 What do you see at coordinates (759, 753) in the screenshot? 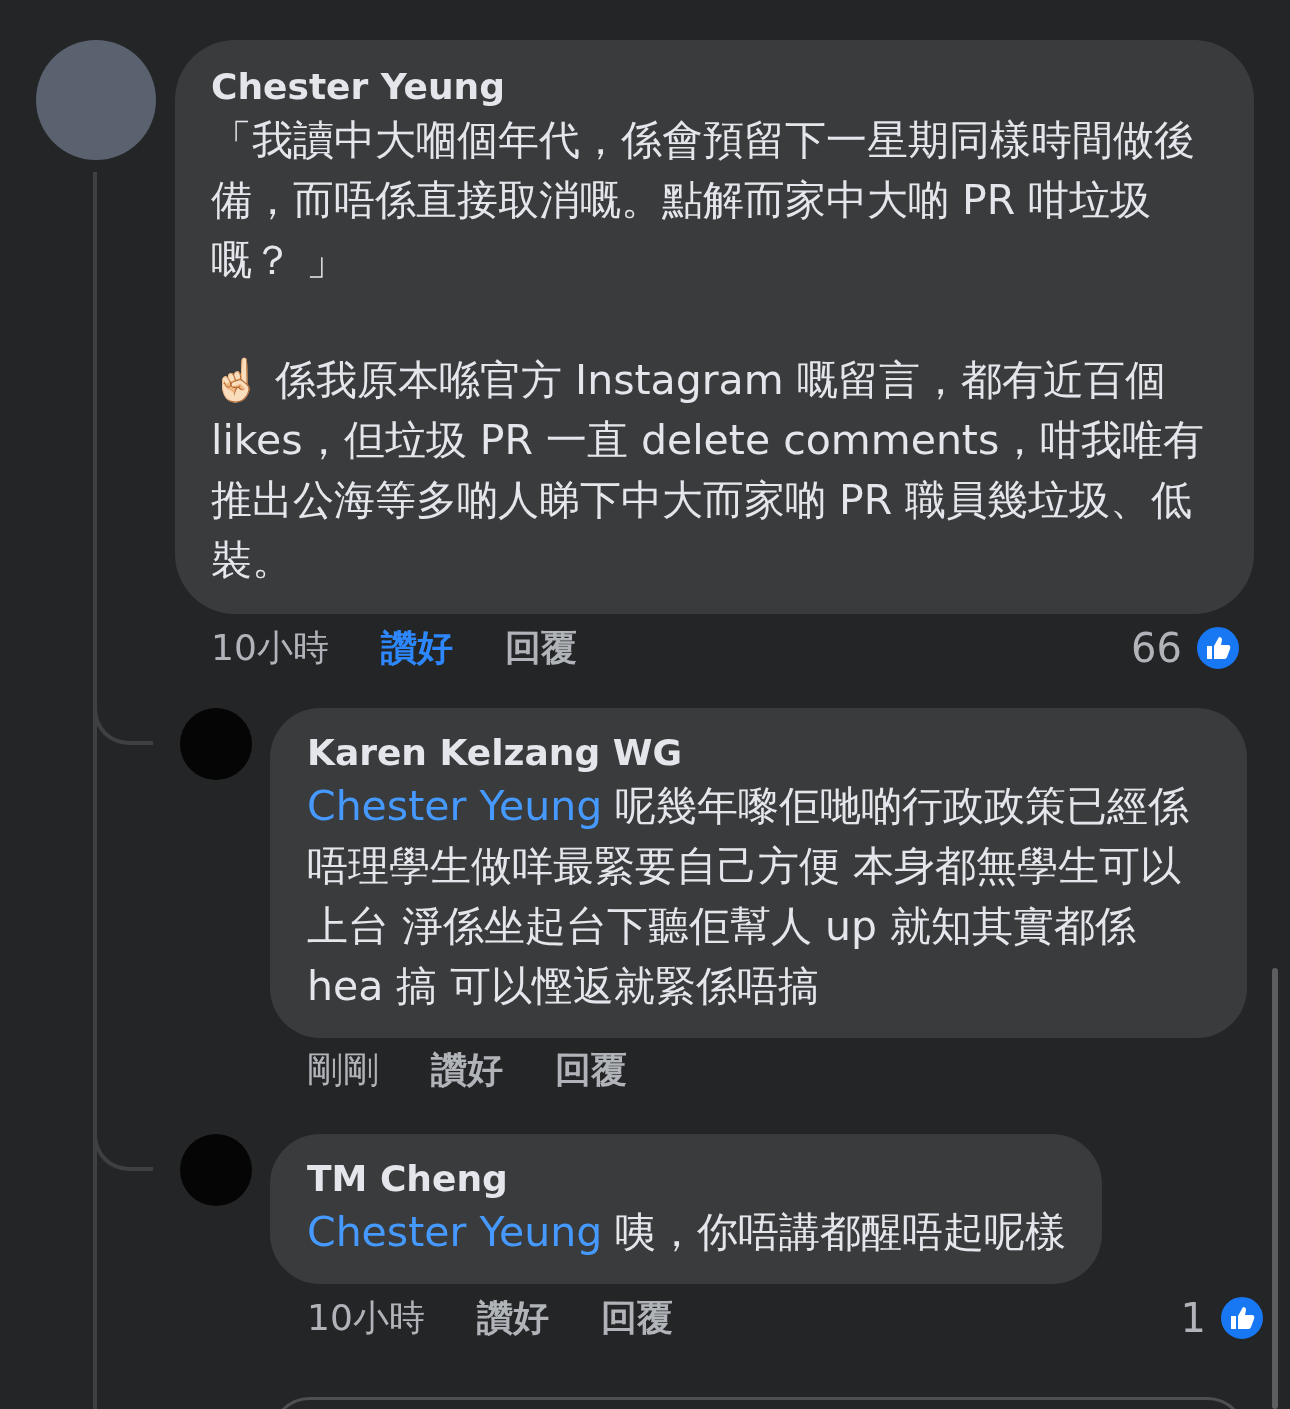
I see `author-name: Karen Kelzang WG` at bounding box center [759, 753].